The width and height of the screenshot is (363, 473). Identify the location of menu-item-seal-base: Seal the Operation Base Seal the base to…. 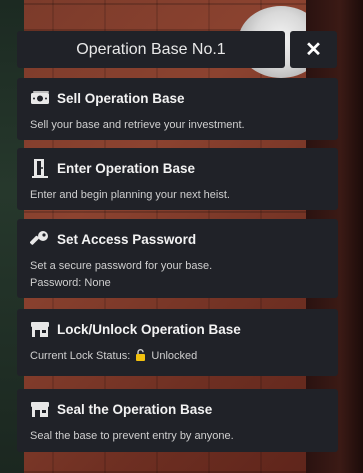
(177, 420).